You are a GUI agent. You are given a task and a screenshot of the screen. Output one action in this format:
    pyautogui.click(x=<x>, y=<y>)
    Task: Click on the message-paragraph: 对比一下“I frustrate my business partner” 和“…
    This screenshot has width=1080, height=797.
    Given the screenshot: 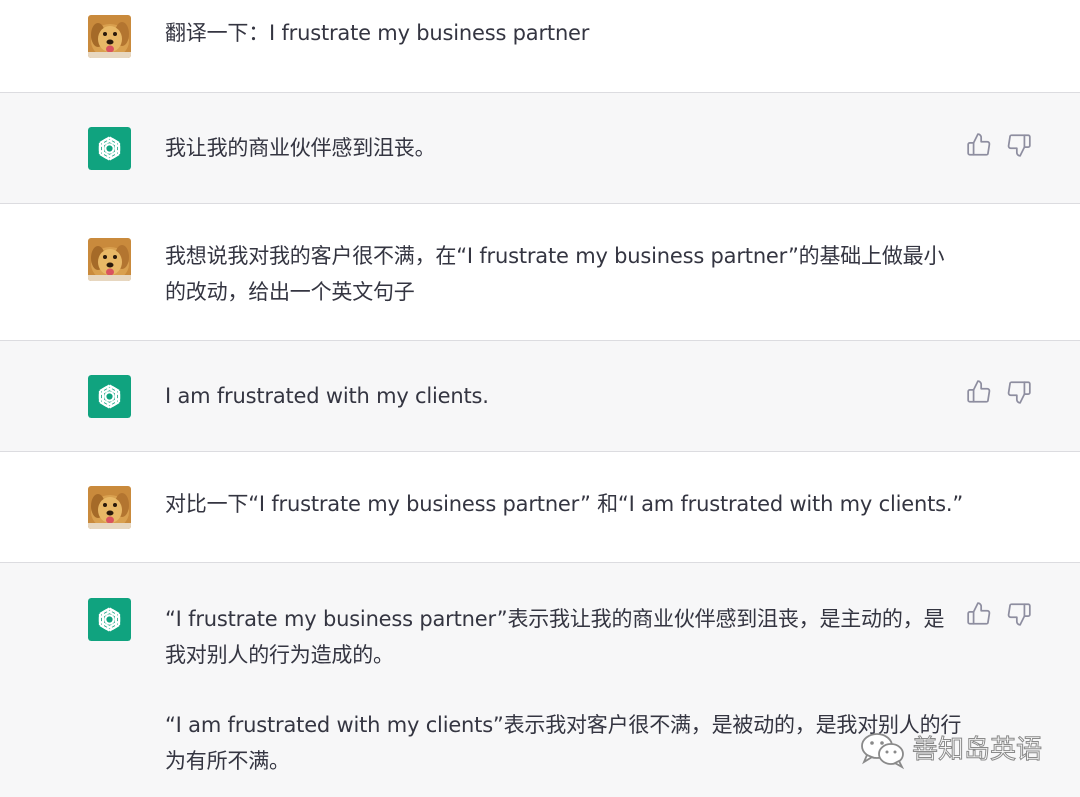 What is the action you would take?
    pyautogui.click(x=564, y=504)
    